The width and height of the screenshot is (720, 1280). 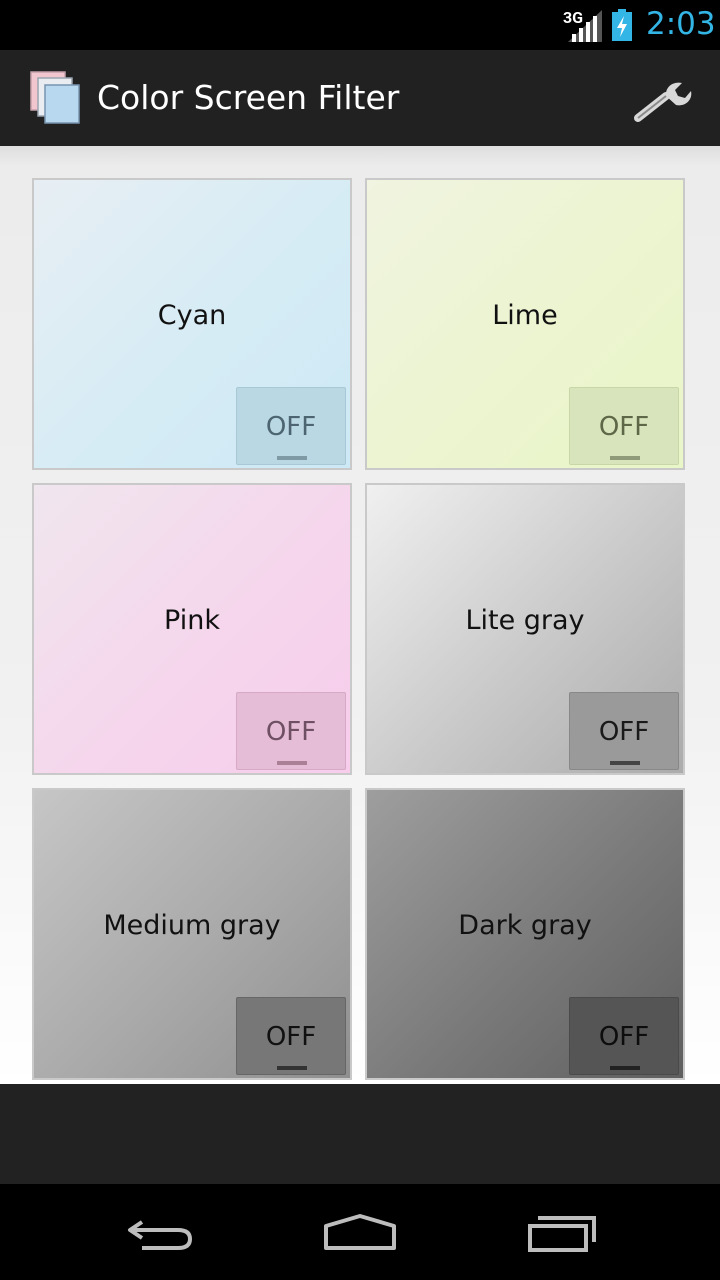 I want to click on filter-toggle-cyan: OFF, so click(x=291, y=426).